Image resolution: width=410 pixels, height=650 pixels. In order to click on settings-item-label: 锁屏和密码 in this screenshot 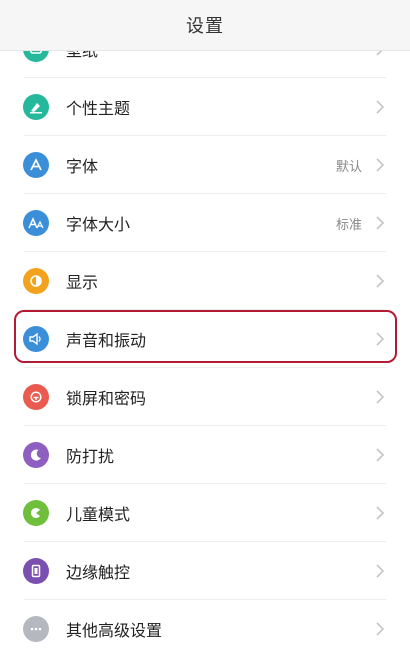, I will do `click(106, 398)`.